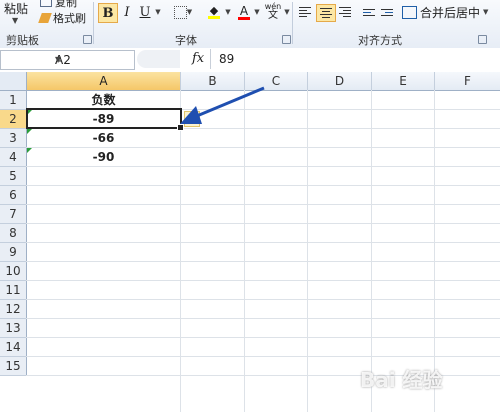 This screenshot has height=412, width=500. I want to click on paste-dropdown-icon: ▼, so click(15, 20).